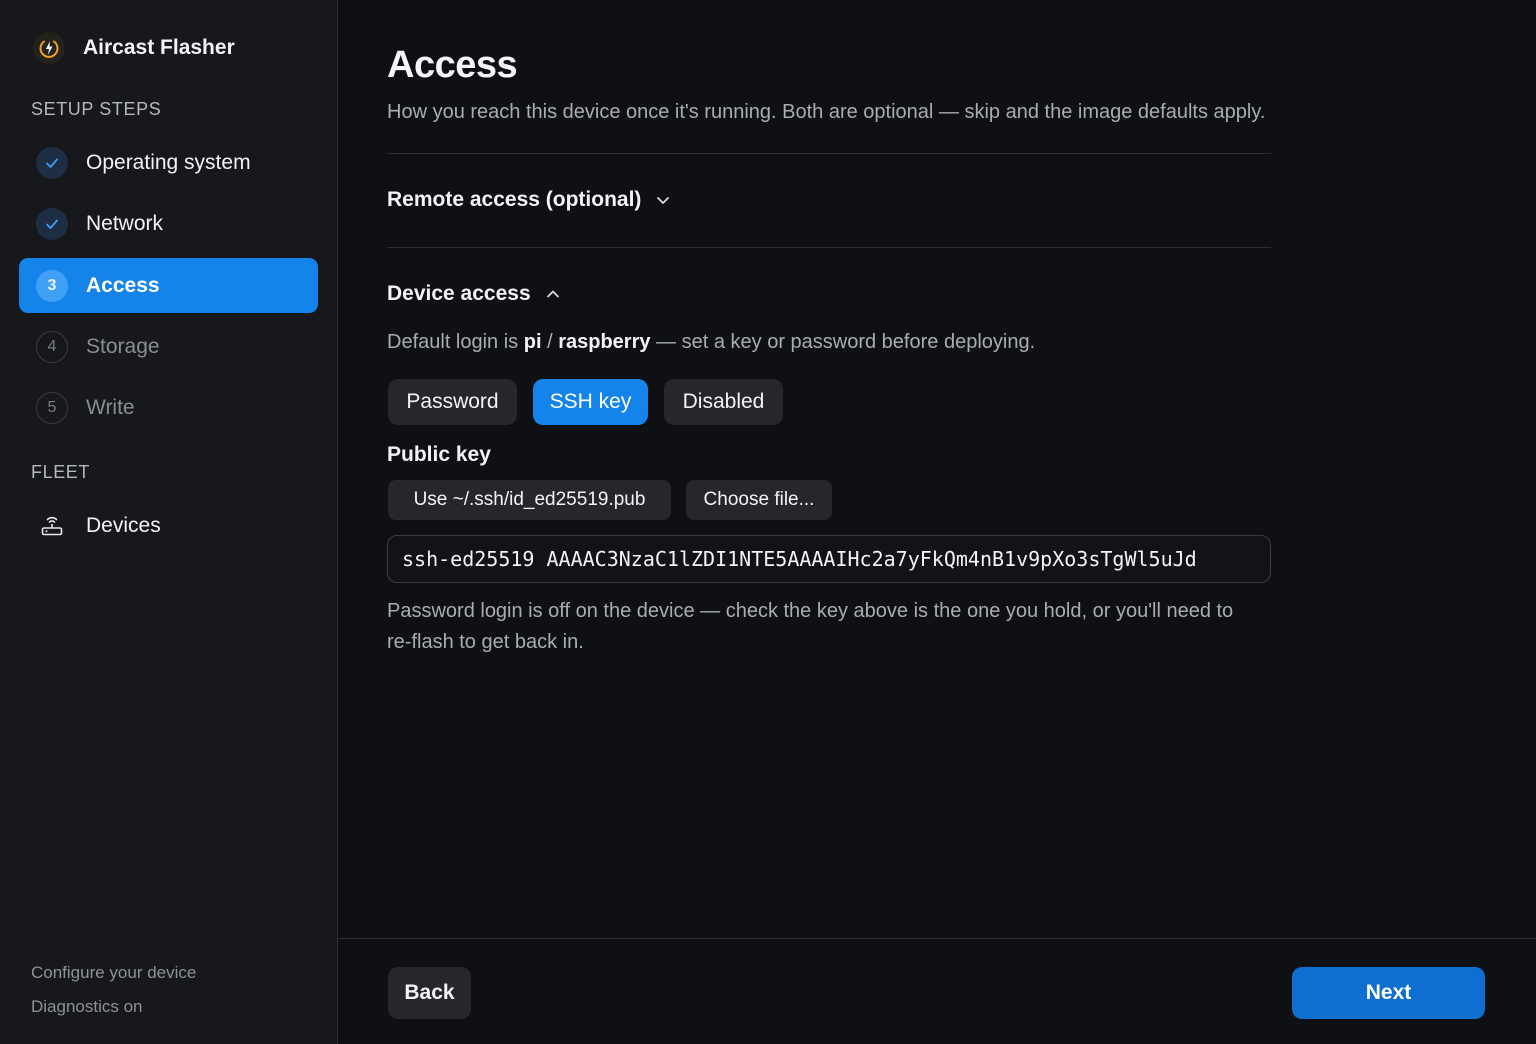  I want to click on step-label: Operating system, so click(168, 162).